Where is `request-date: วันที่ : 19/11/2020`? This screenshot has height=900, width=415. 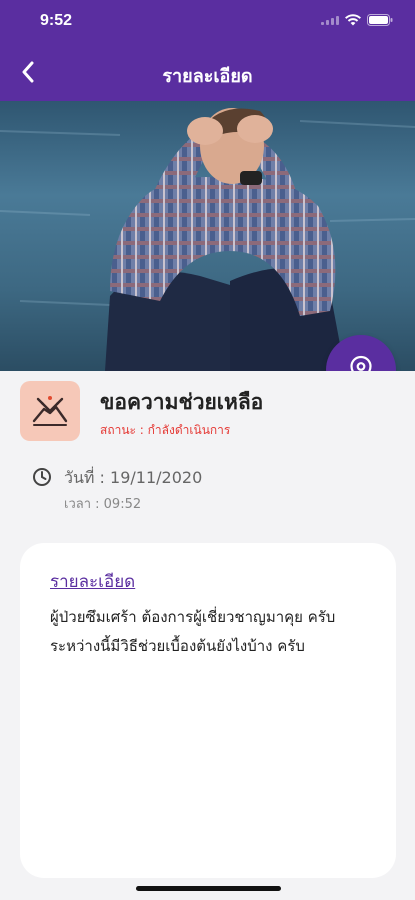 request-date: วันที่ : 19/11/2020 is located at coordinates (133, 477).